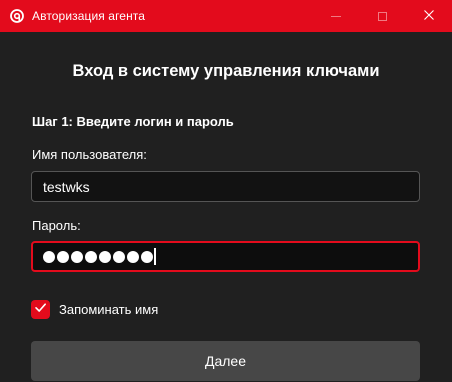  I want to click on title-bar: Авторизация агента, so click(226, 16).